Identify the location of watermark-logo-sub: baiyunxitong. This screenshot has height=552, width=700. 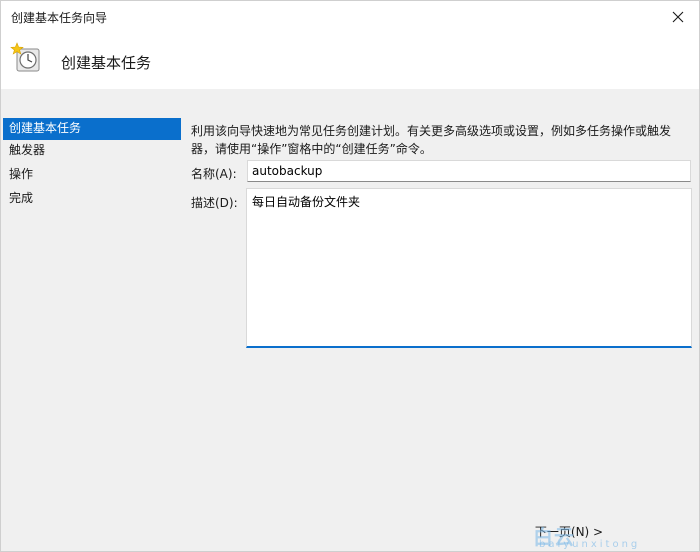
(590, 544).